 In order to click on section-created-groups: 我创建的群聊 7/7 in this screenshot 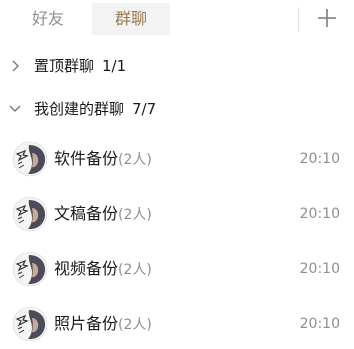, I will do `click(177, 109)`.